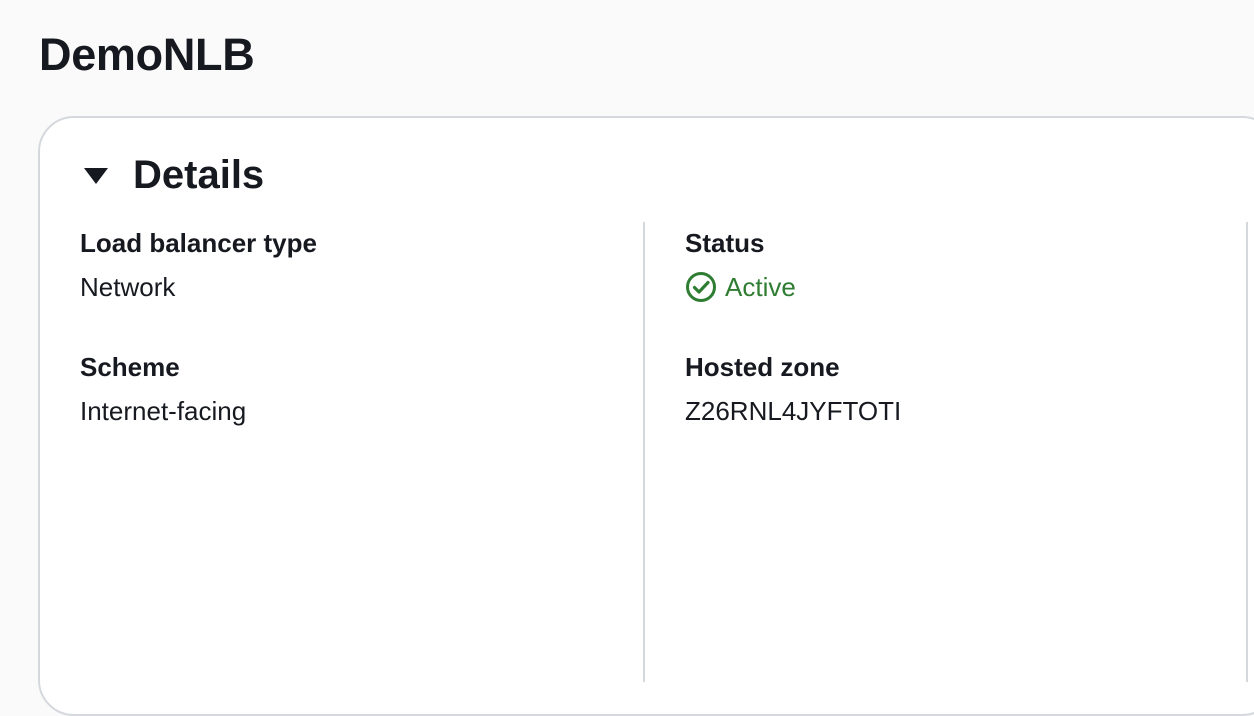 The width and height of the screenshot is (1254, 716). Describe the element at coordinates (760, 287) in the screenshot. I see `status-text: Active` at that location.